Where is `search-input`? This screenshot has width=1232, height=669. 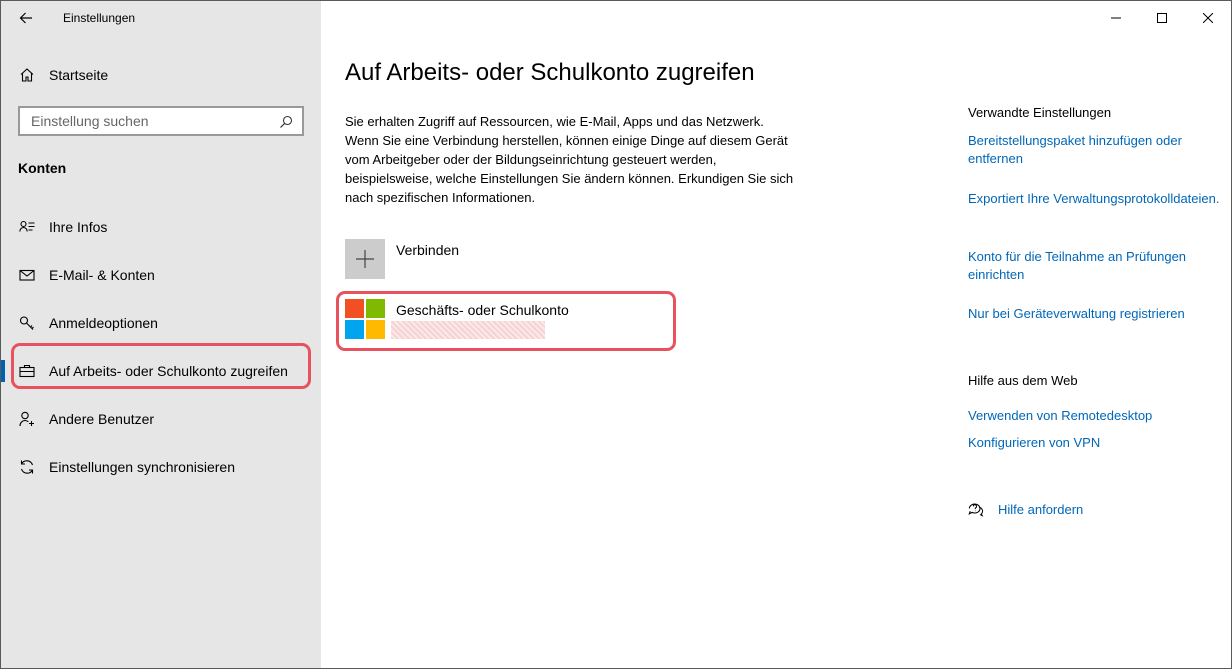 search-input is located at coordinates (151, 121).